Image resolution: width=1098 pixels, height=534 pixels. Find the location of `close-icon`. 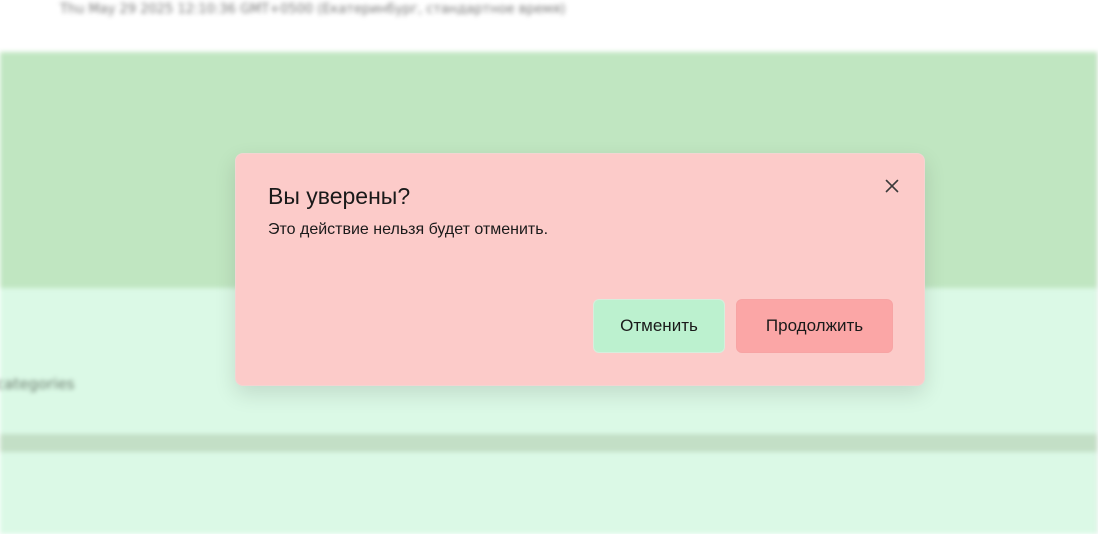

close-icon is located at coordinates (892, 186).